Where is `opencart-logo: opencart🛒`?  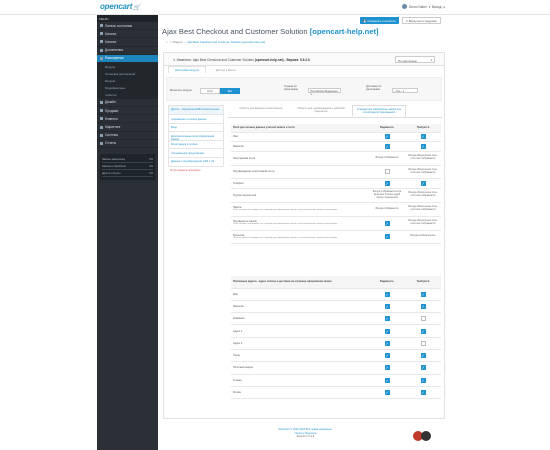 opencart-logo: opencart🛒 is located at coordinates (120, 6).